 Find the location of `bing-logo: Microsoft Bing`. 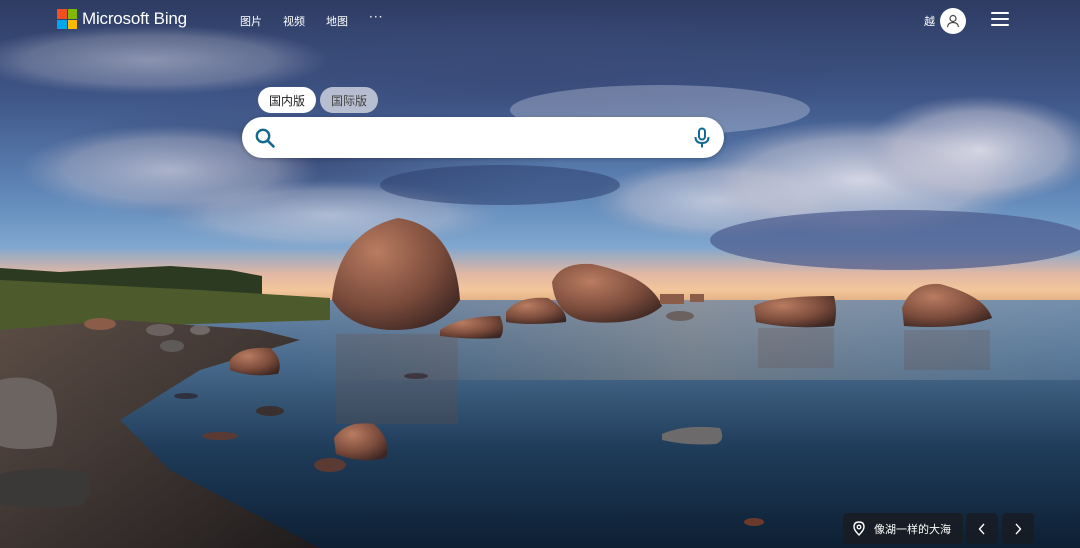

bing-logo: Microsoft Bing is located at coordinates (122, 19).